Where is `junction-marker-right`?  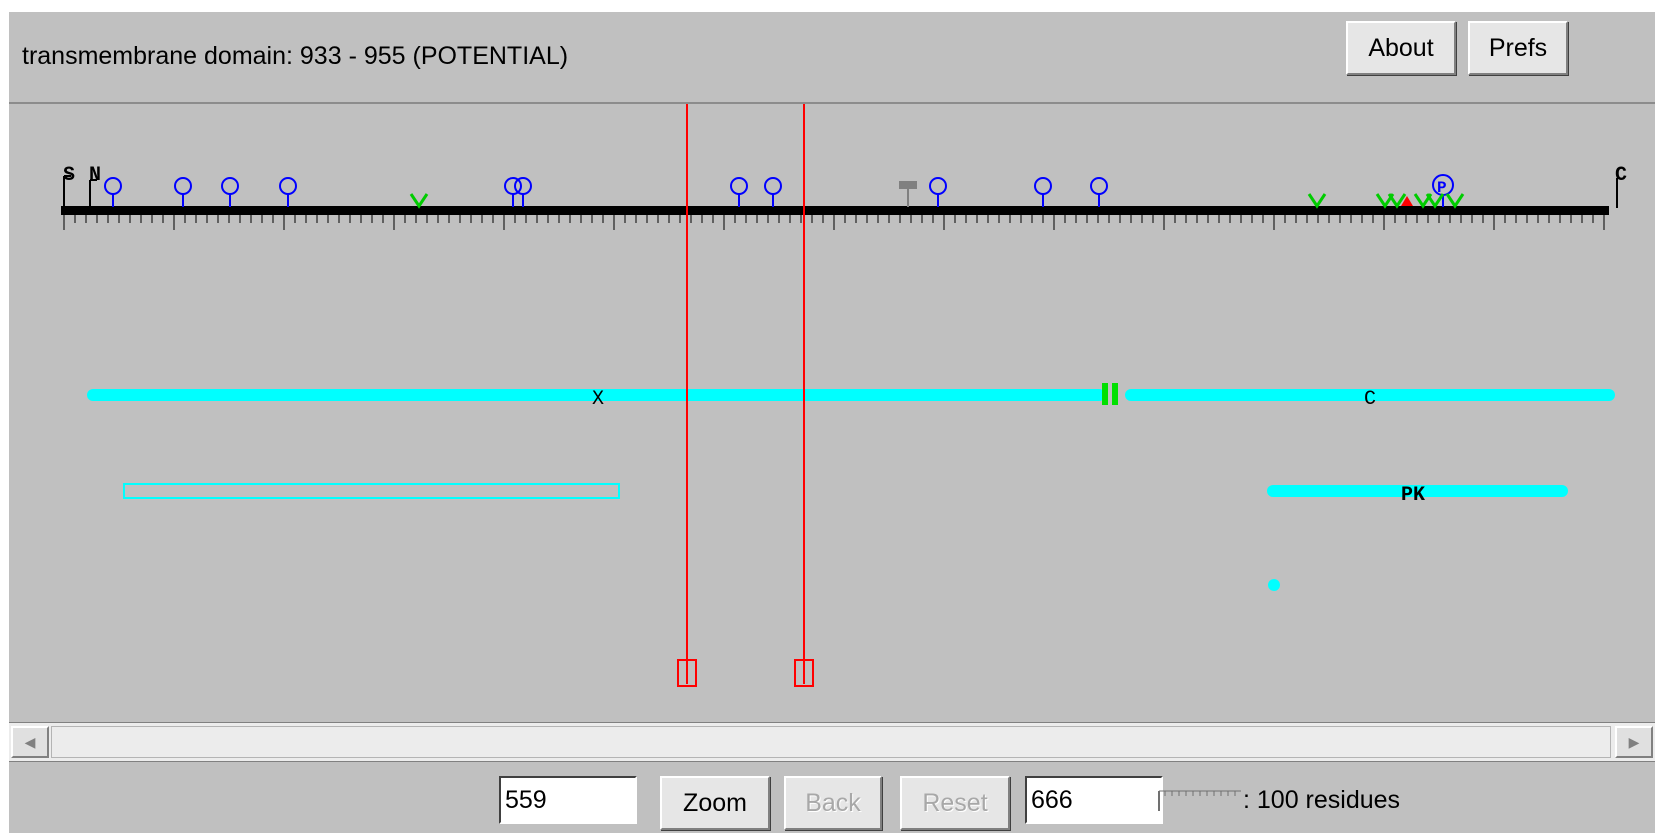
junction-marker-right is located at coordinates (1115, 394).